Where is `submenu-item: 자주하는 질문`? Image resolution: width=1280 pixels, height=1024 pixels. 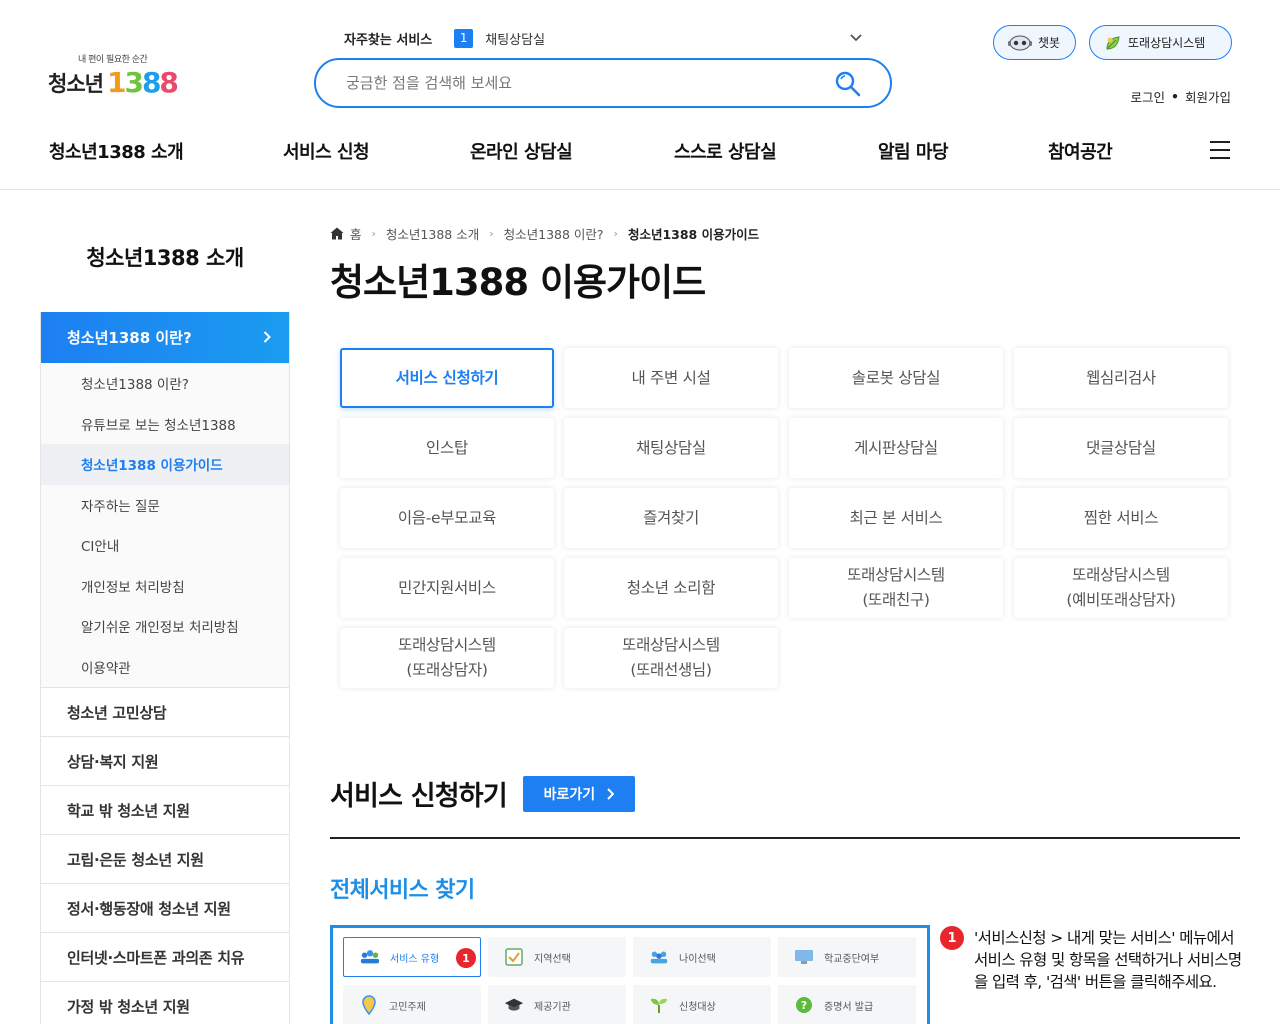
submenu-item: 자주하는 질문 is located at coordinates (165, 505).